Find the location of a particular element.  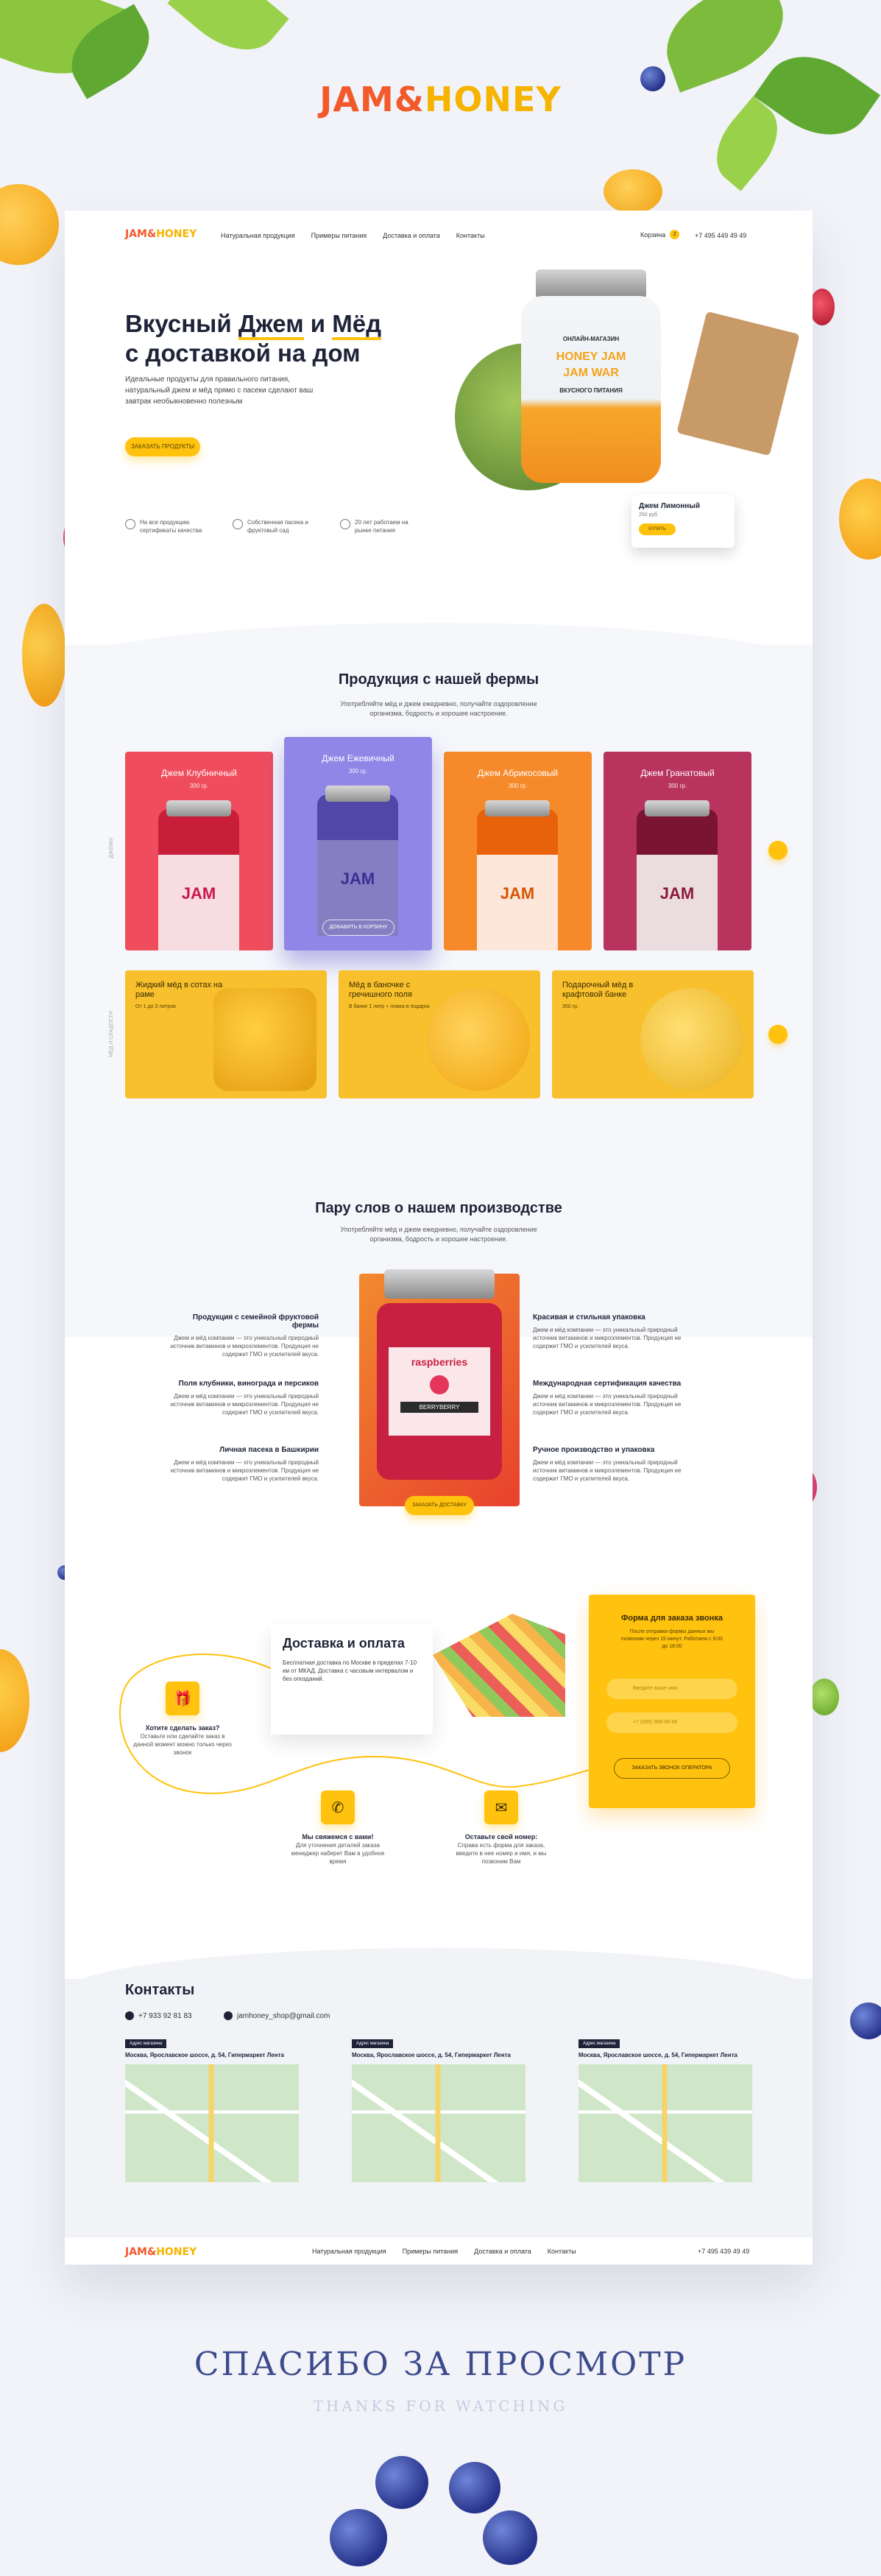

product-card: Джем Гранатовый 300 гр. JAM is located at coordinates (678, 851).